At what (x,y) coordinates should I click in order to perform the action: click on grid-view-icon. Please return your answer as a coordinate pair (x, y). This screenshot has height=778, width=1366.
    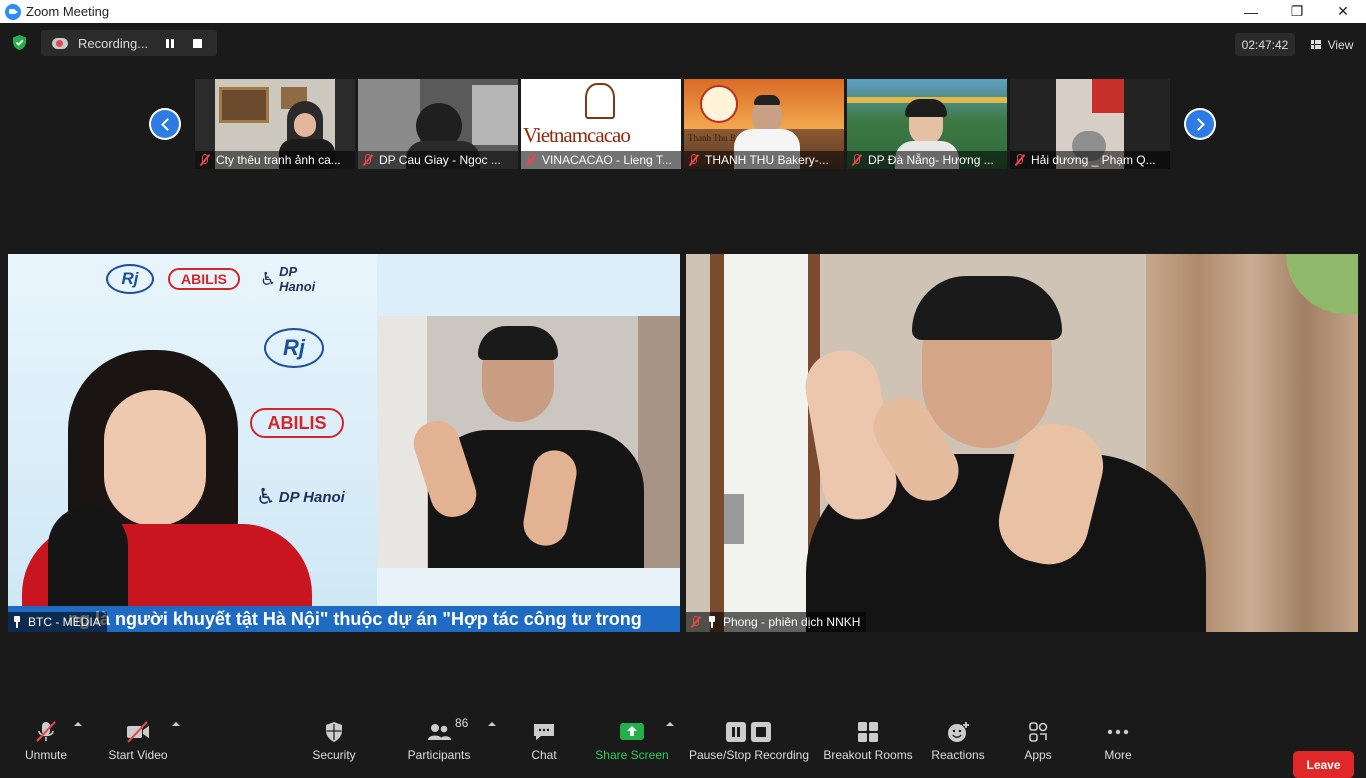
    Looking at the image, I should click on (1316, 44).